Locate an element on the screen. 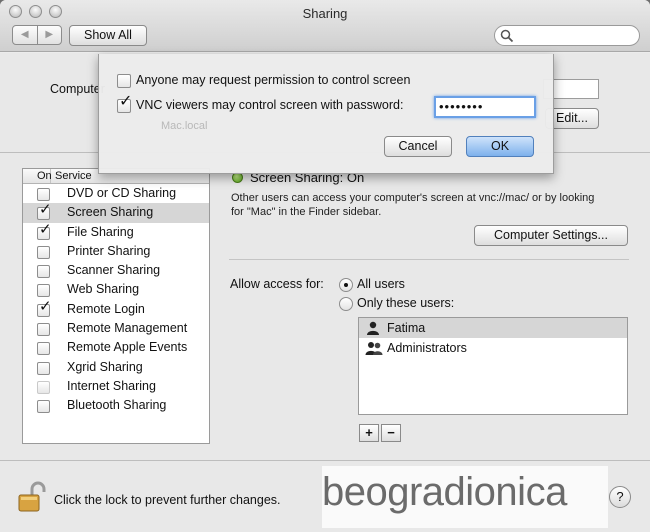  service-item: Internet Sharing is located at coordinates (116, 386).